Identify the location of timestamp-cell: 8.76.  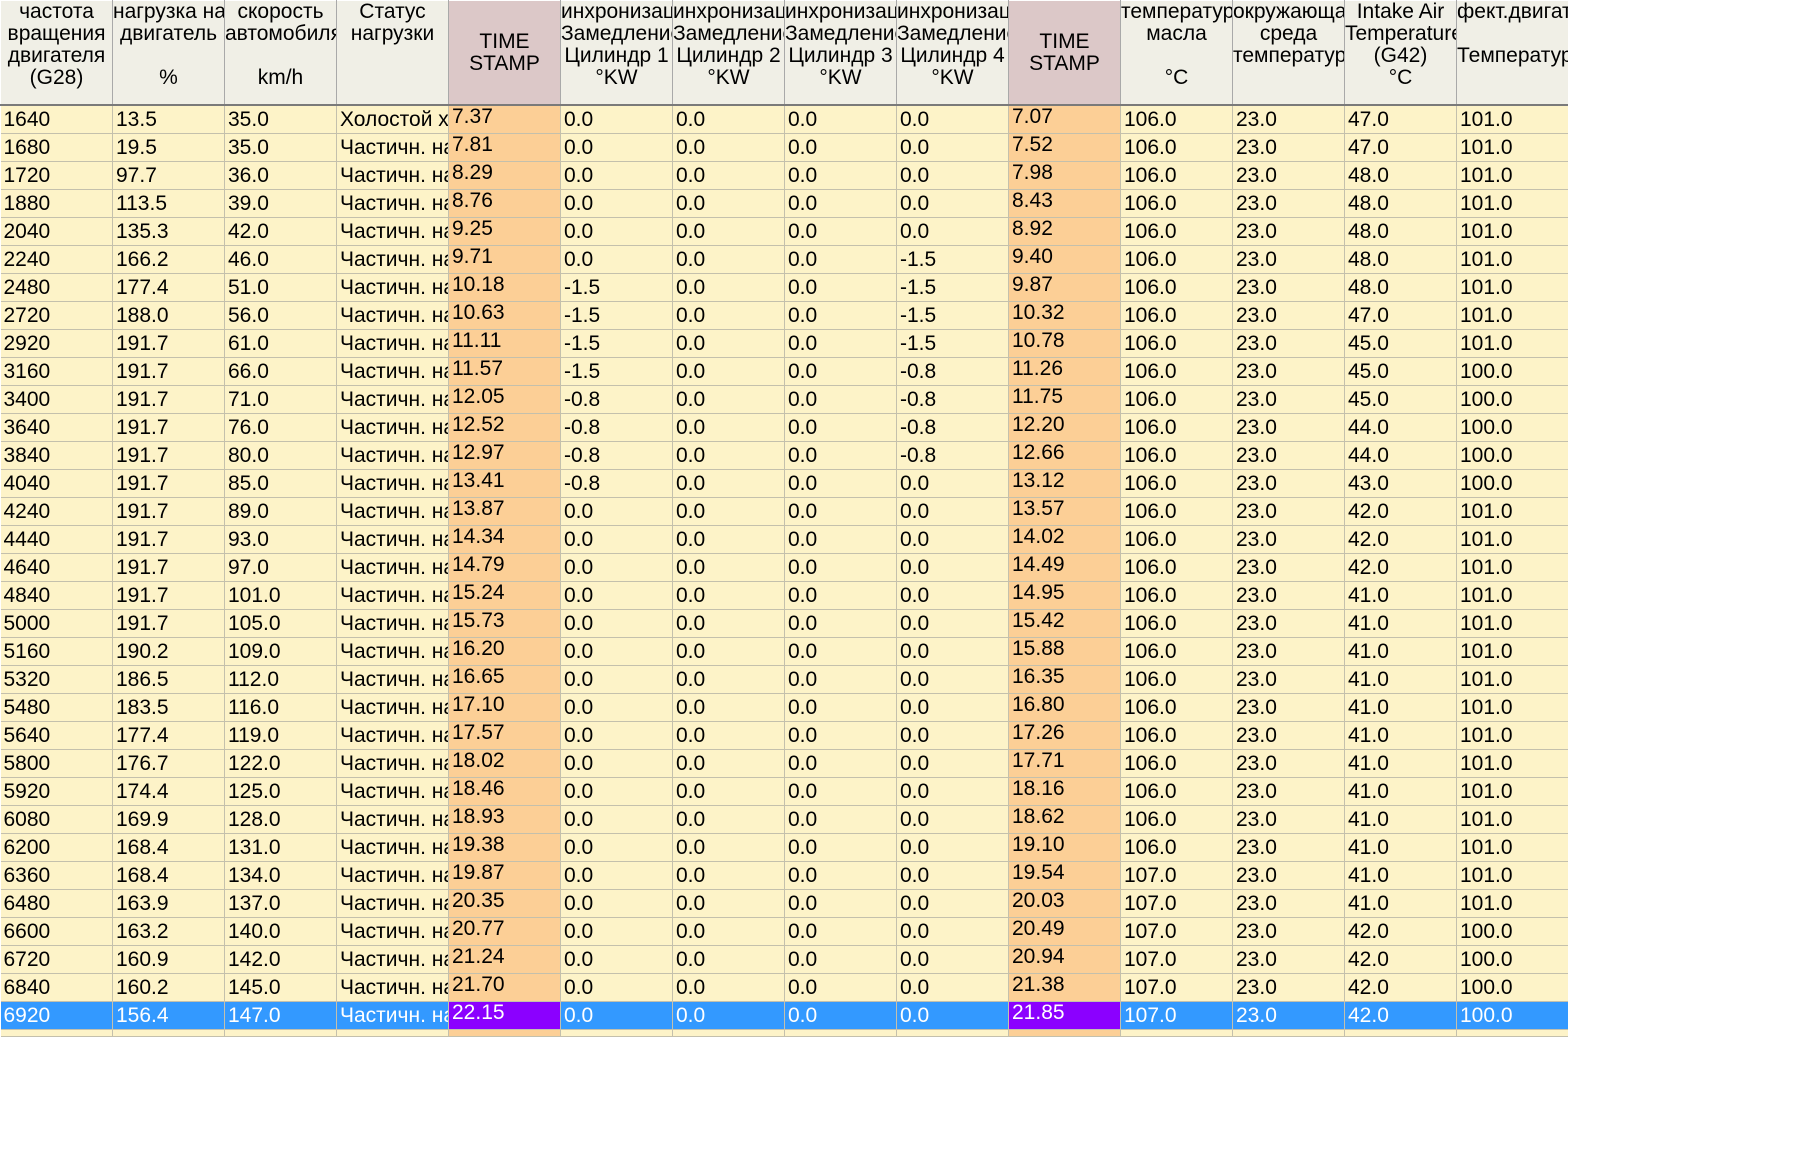
(504, 203).